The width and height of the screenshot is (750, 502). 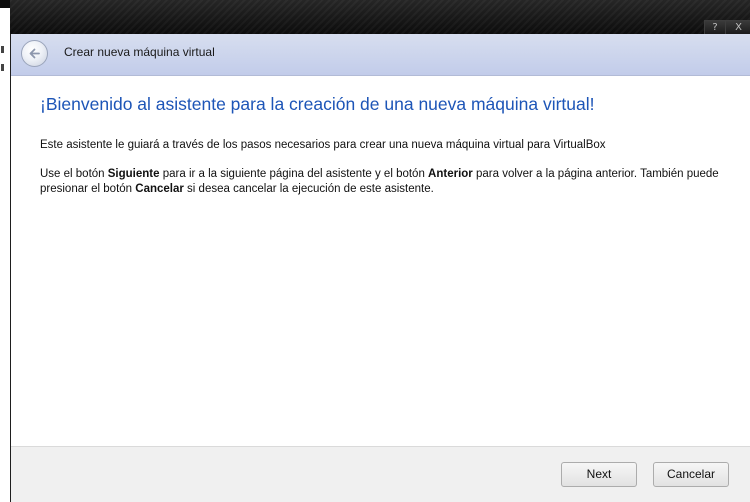 I want to click on back-button, so click(x=34, y=53).